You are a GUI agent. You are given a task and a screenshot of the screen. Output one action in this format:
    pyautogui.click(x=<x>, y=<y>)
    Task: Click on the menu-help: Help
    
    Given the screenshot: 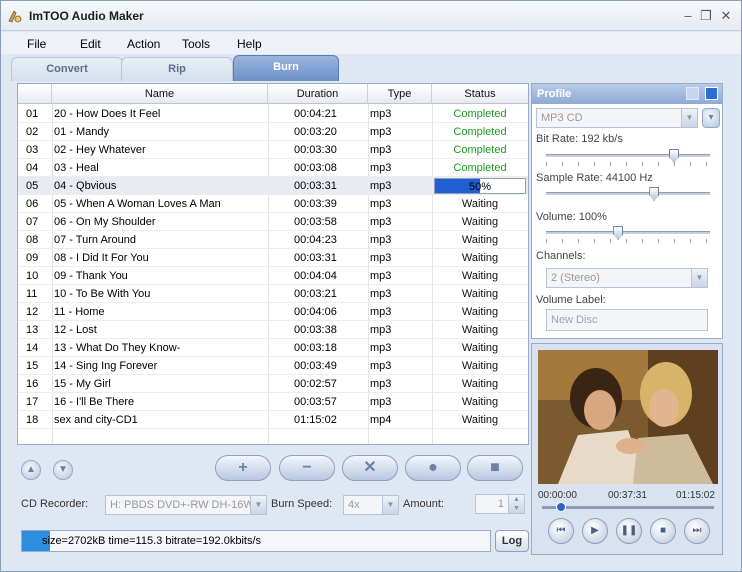 What is the action you would take?
    pyautogui.click(x=249, y=44)
    